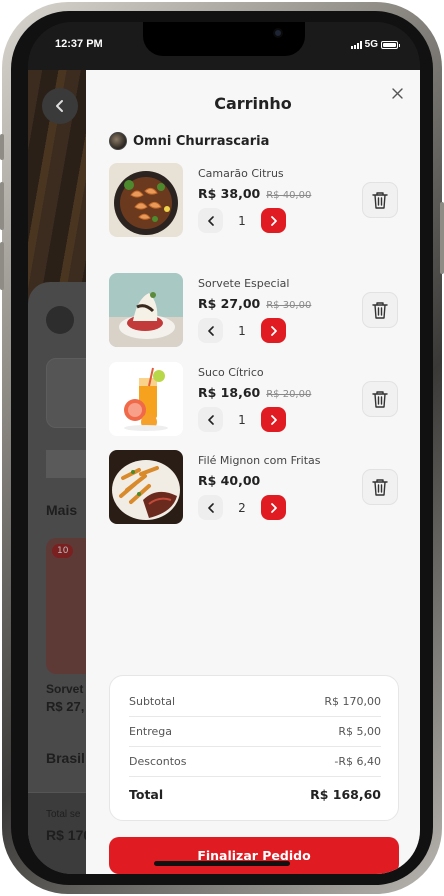 The width and height of the screenshot is (444, 896). I want to click on subtotal-value: R$ 170,00, so click(352, 701).